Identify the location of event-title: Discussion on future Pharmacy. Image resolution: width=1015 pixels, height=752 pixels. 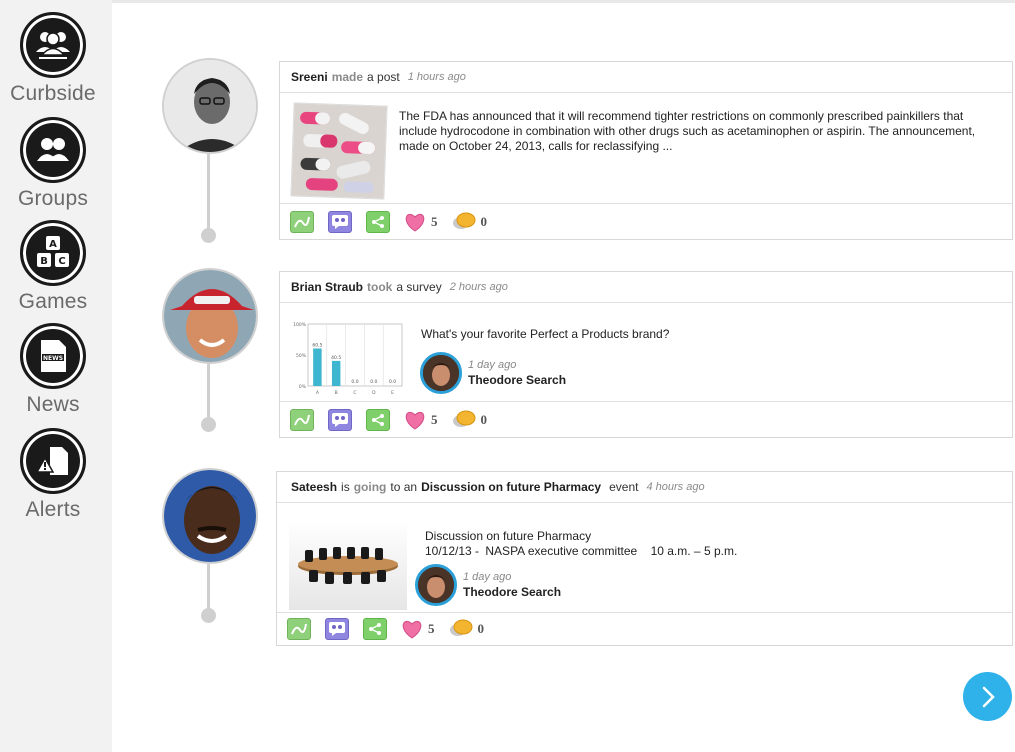
(508, 536).